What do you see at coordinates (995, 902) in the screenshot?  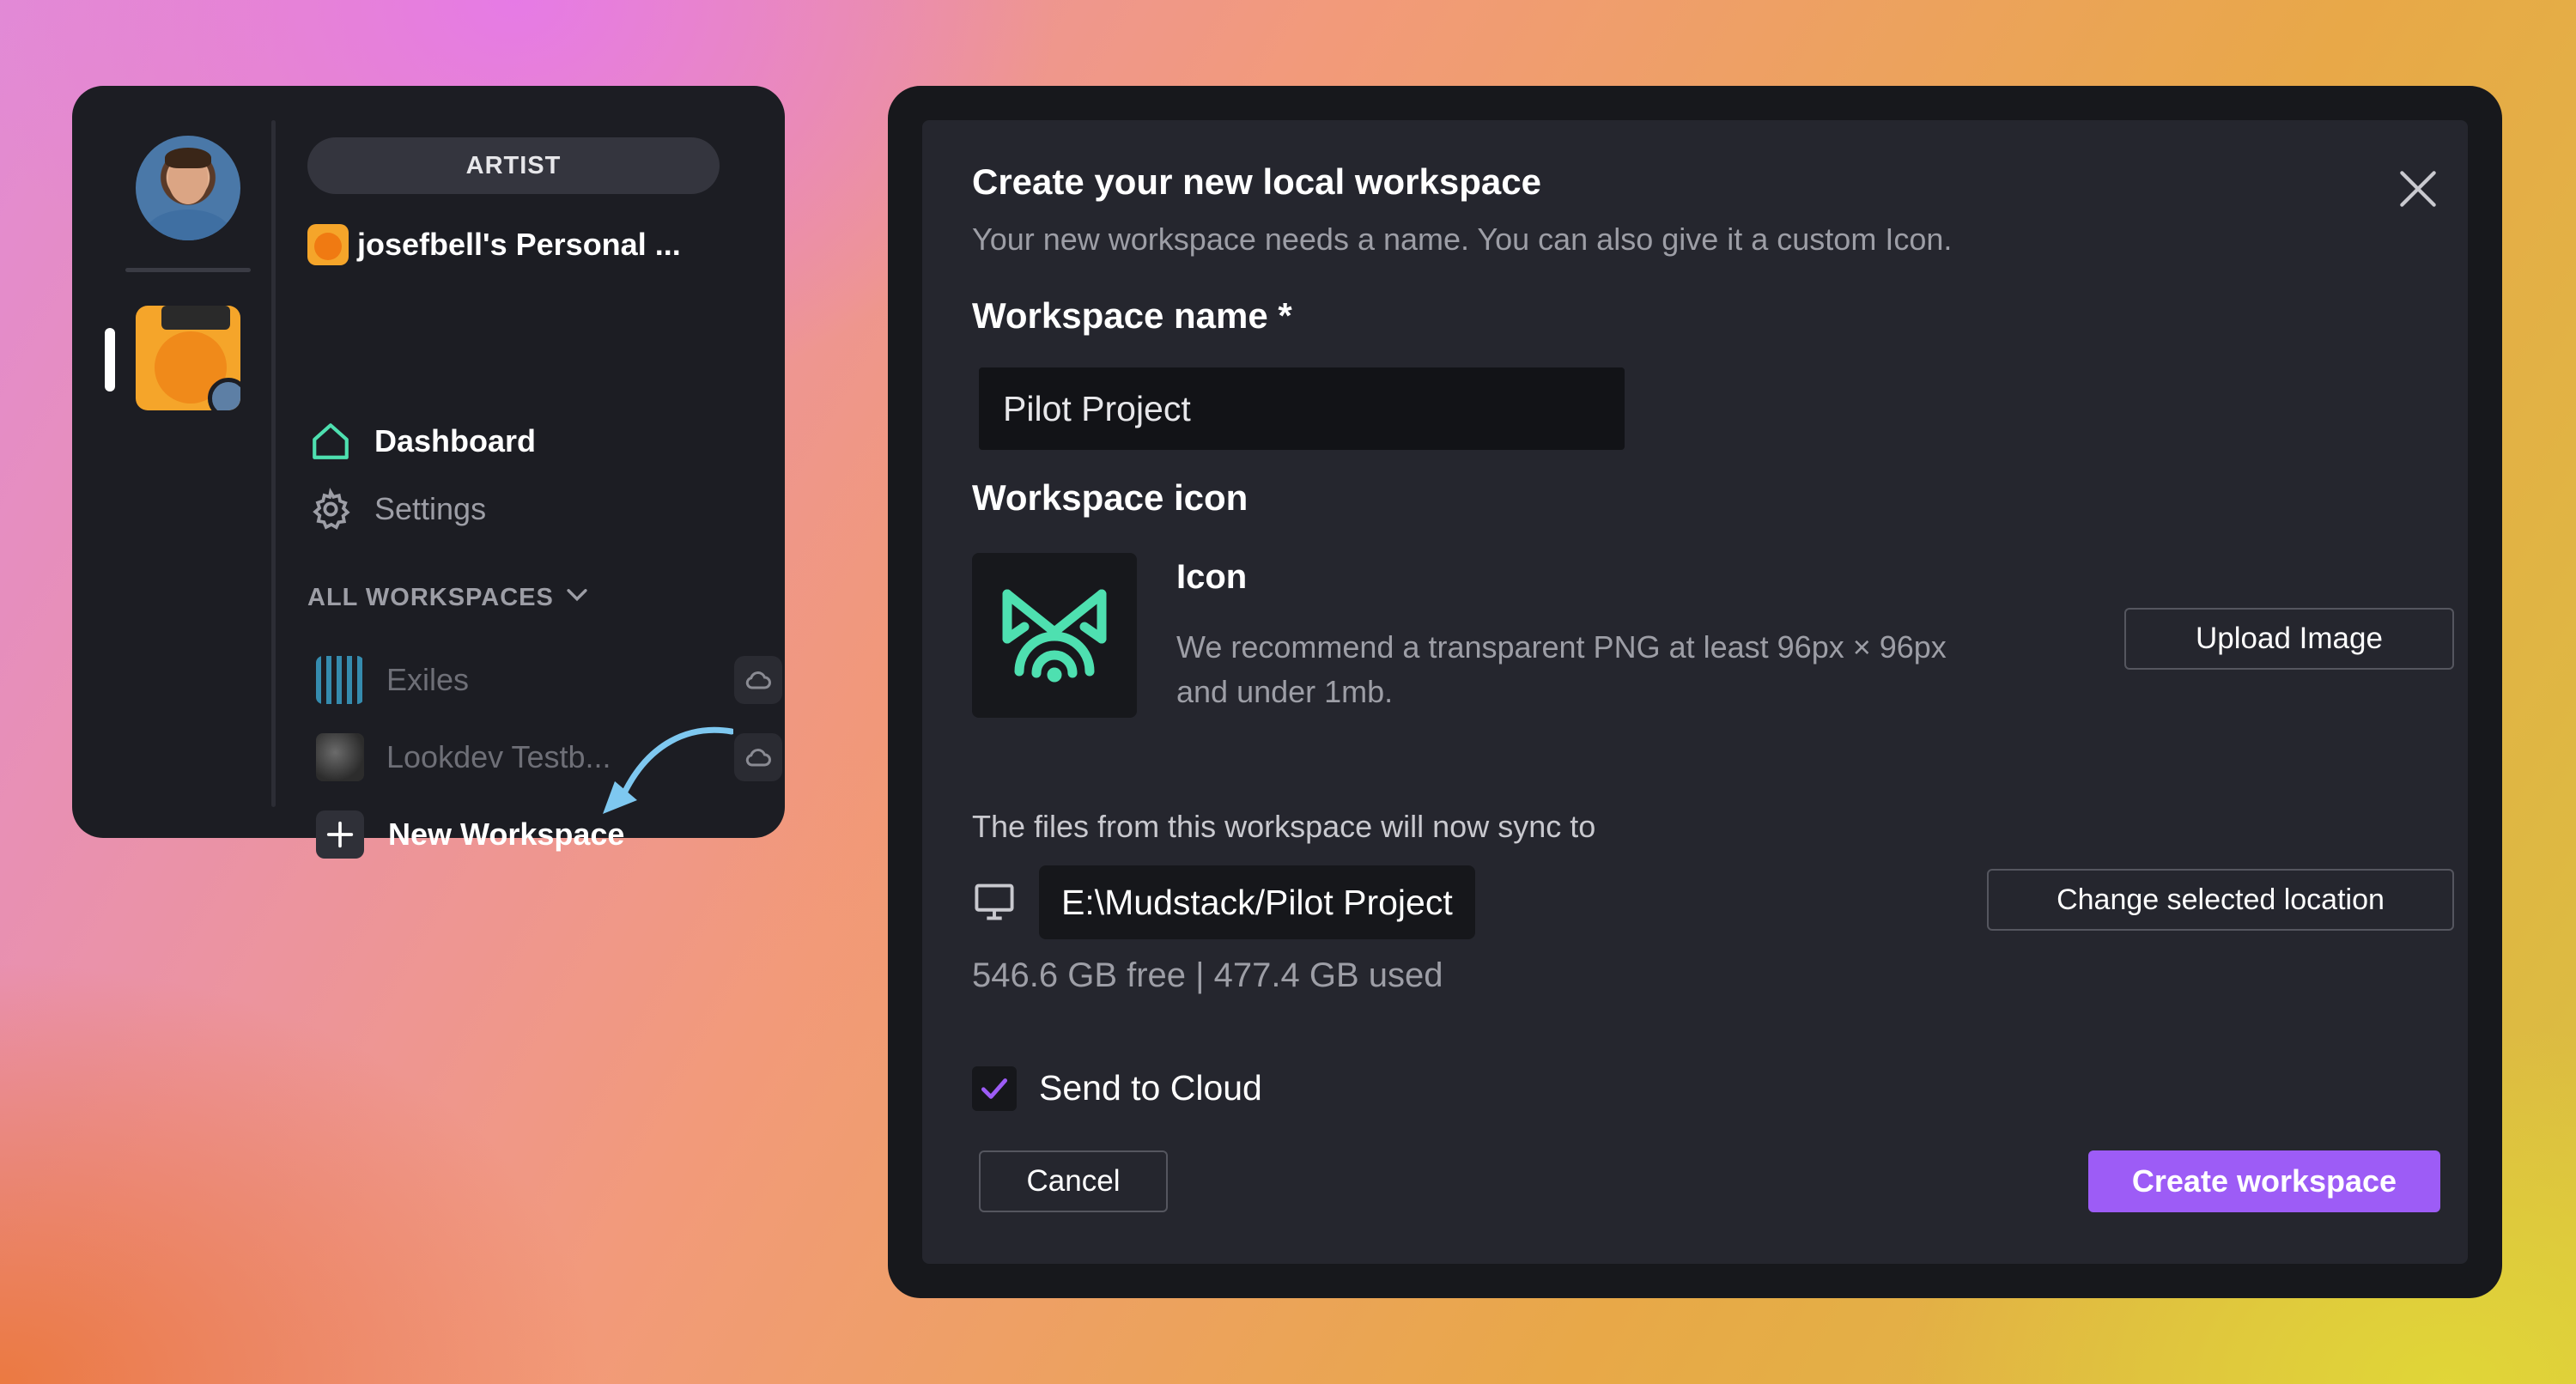 I see `monitor-icon` at bounding box center [995, 902].